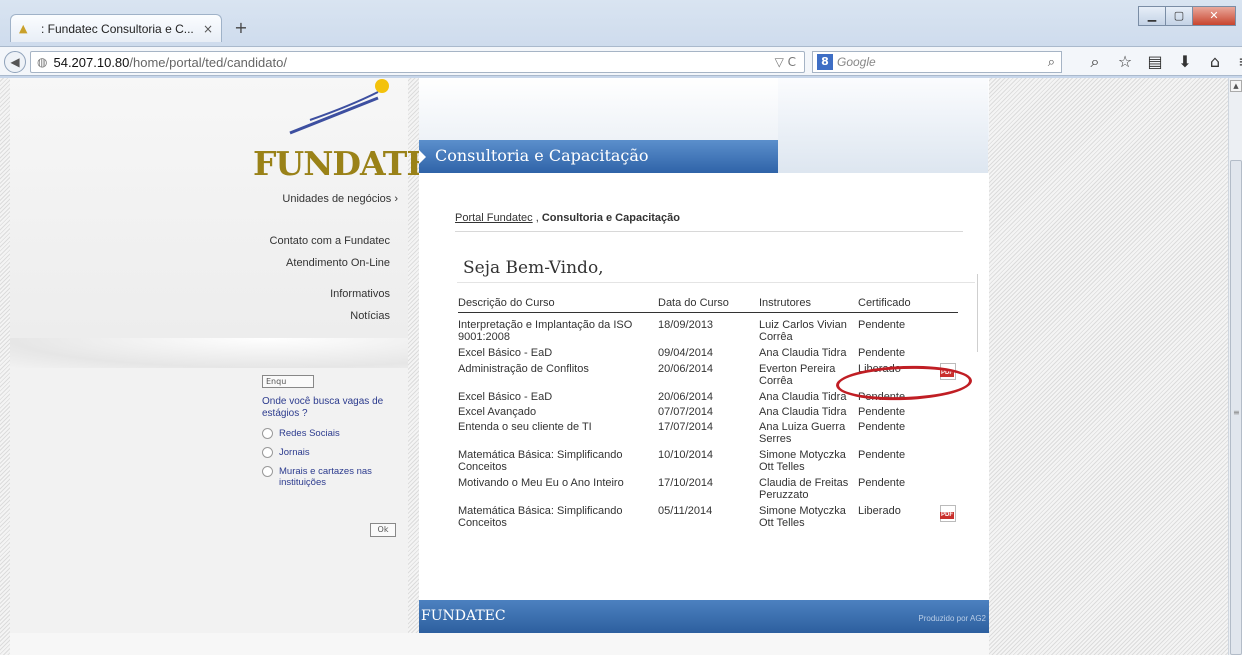 This screenshot has height=655, width=1242. I want to click on course-date: 20/06/2014, so click(686, 368).